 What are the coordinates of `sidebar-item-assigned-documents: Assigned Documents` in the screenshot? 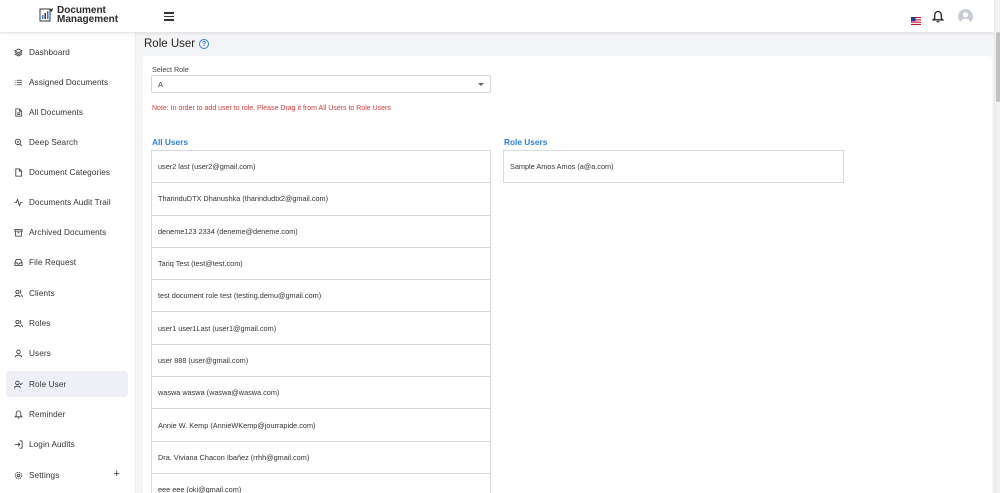 It's located at (67, 82).